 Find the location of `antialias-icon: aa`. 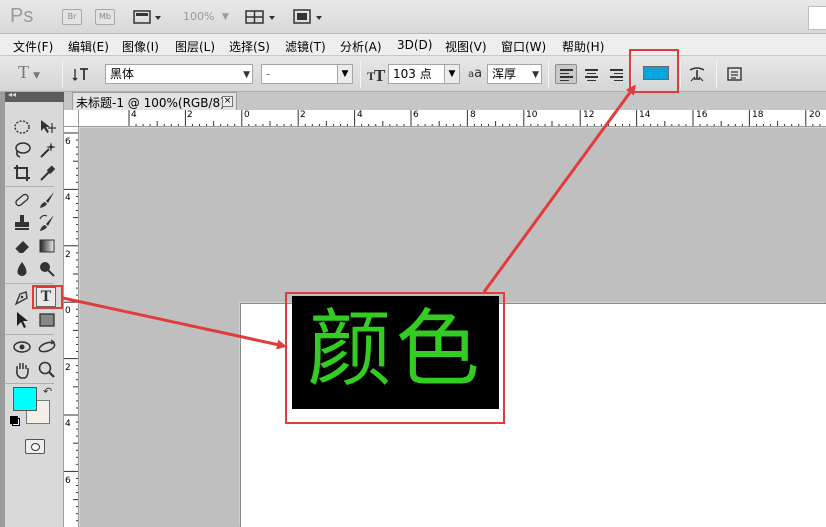

antialias-icon: aa is located at coordinates (475, 73).